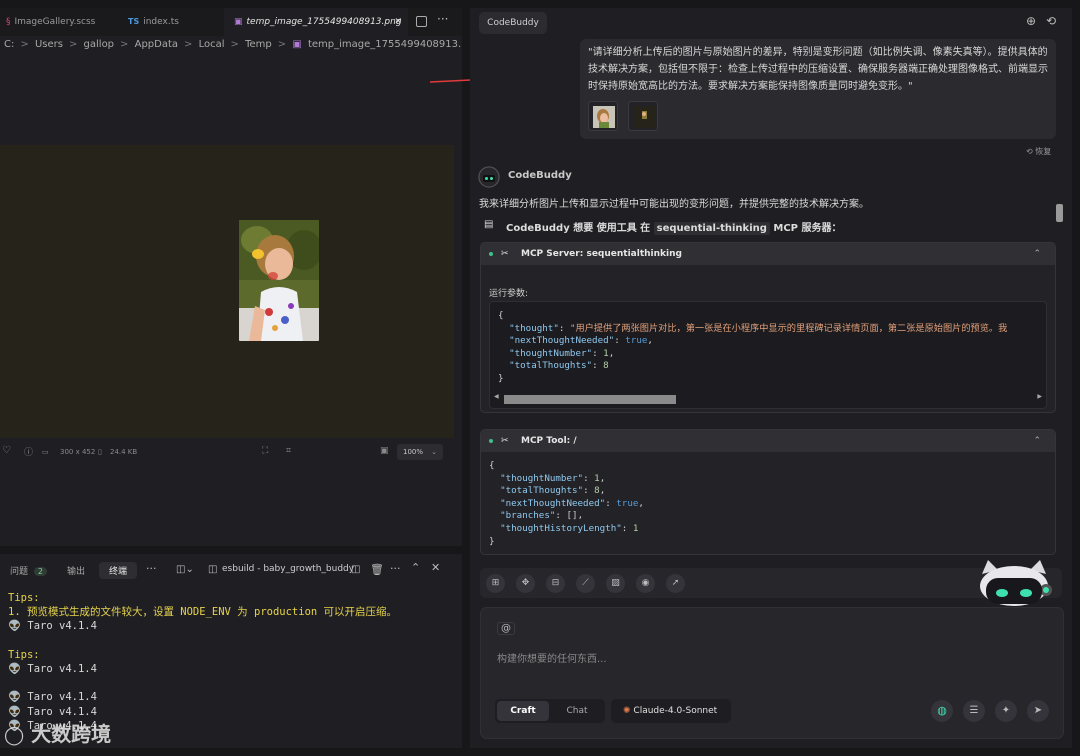 Image resolution: width=1080 pixels, height=756 pixels. What do you see at coordinates (58, 734) in the screenshot?
I see `watermark: ◯ 大数跨境` at bounding box center [58, 734].